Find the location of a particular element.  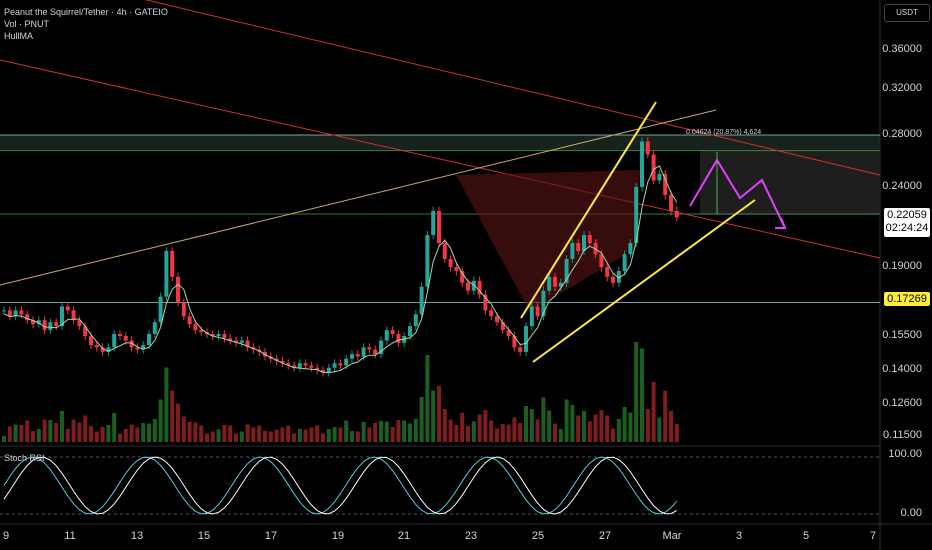

time-tick-label: Mar is located at coordinates (672, 536).